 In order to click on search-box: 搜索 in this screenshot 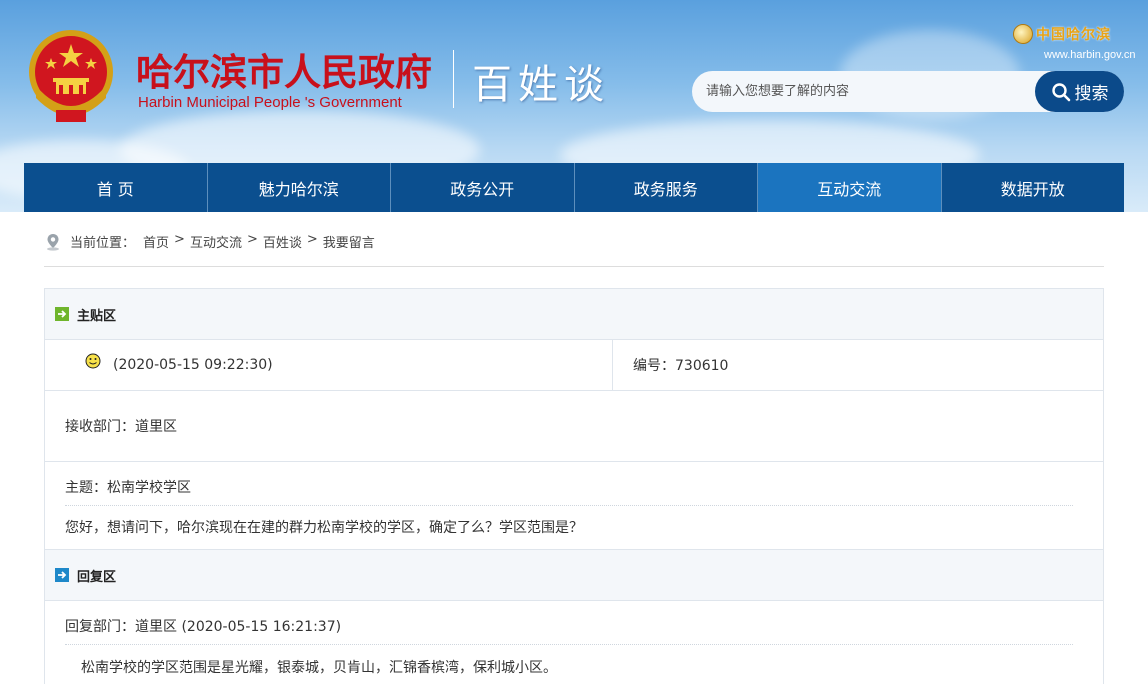, I will do `click(908, 91)`.